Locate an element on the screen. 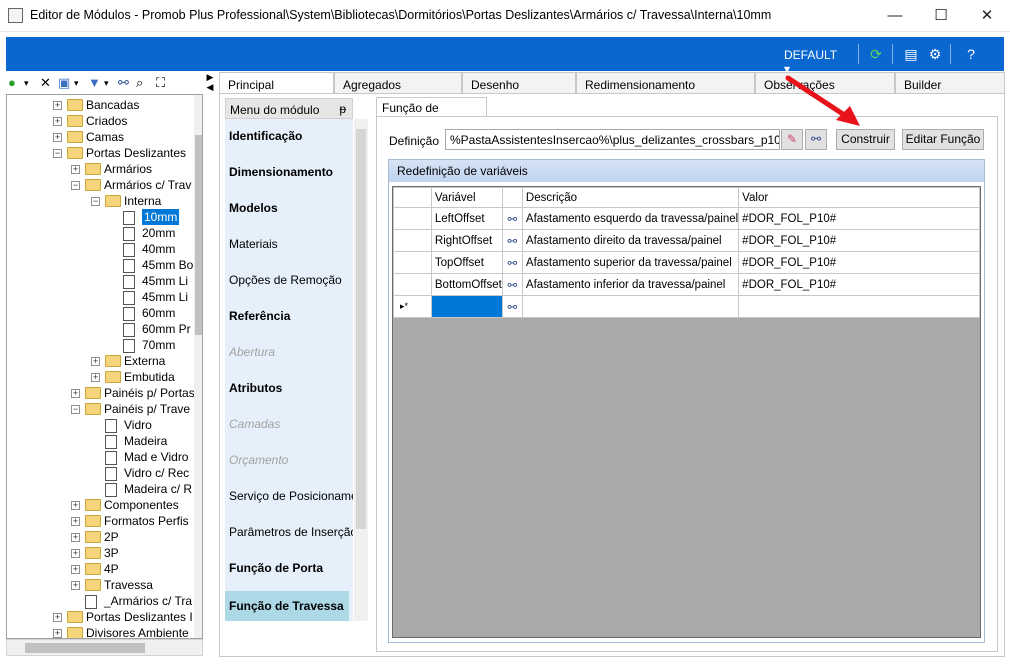 This screenshot has width=1010, height=669. menu-item: Parâmetros de Inserção is located at coordinates (291, 532).